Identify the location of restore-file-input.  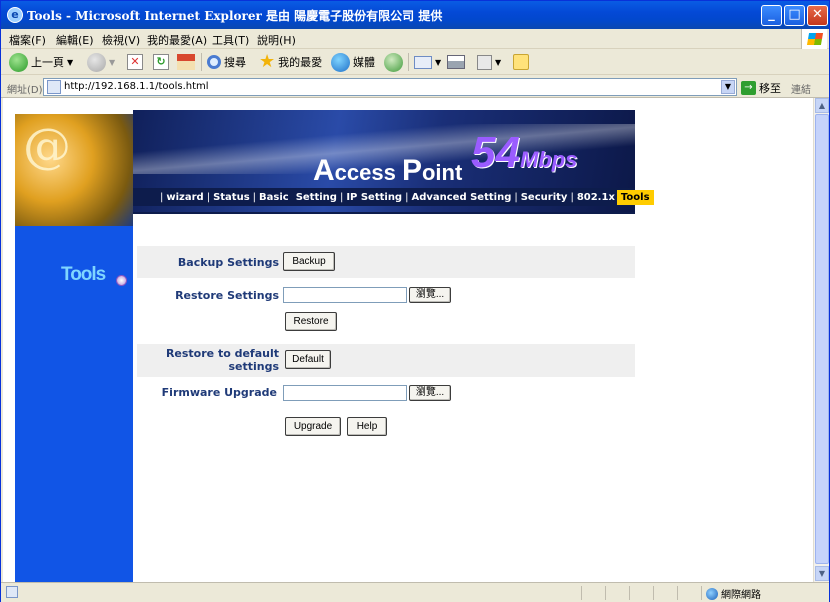
(345, 295).